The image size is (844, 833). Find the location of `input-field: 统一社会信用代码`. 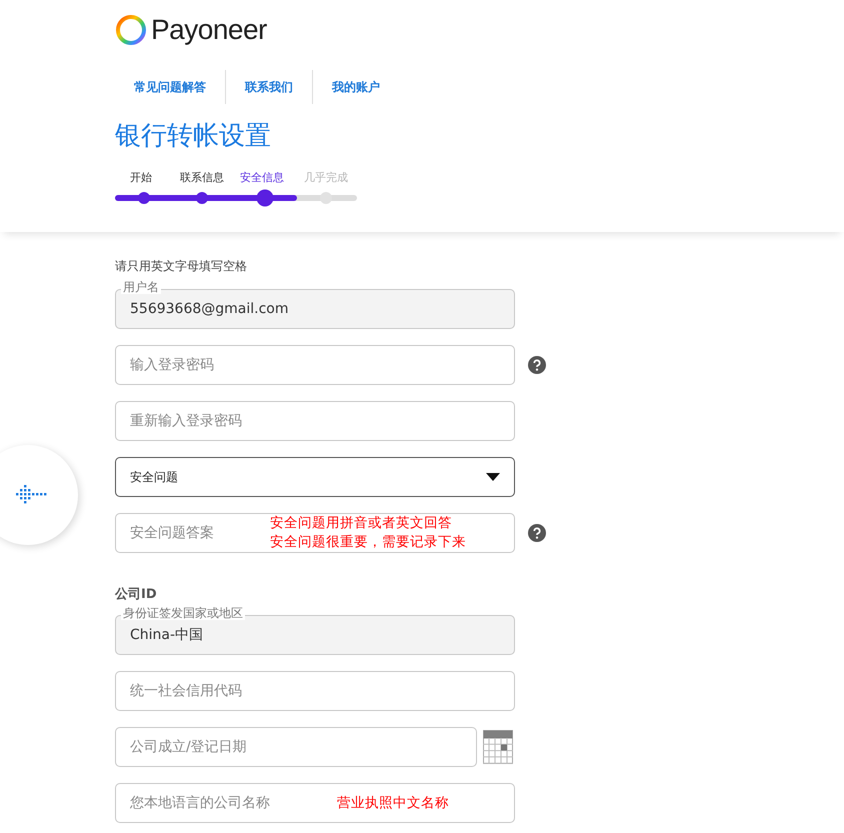

input-field: 统一社会信用代码 is located at coordinates (315, 691).